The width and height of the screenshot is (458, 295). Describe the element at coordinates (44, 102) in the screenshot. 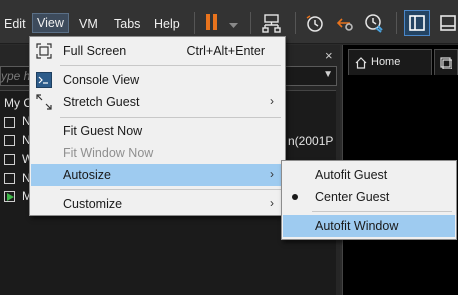

I see `stretch-icon` at that location.